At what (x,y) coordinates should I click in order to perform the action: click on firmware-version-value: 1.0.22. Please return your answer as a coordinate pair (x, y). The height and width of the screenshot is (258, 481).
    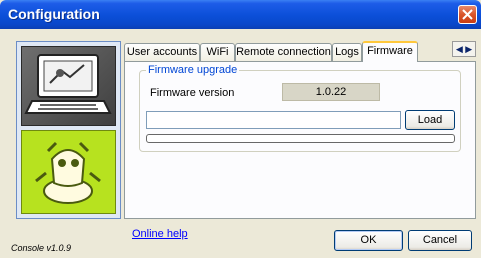
    Looking at the image, I should click on (331, 92).